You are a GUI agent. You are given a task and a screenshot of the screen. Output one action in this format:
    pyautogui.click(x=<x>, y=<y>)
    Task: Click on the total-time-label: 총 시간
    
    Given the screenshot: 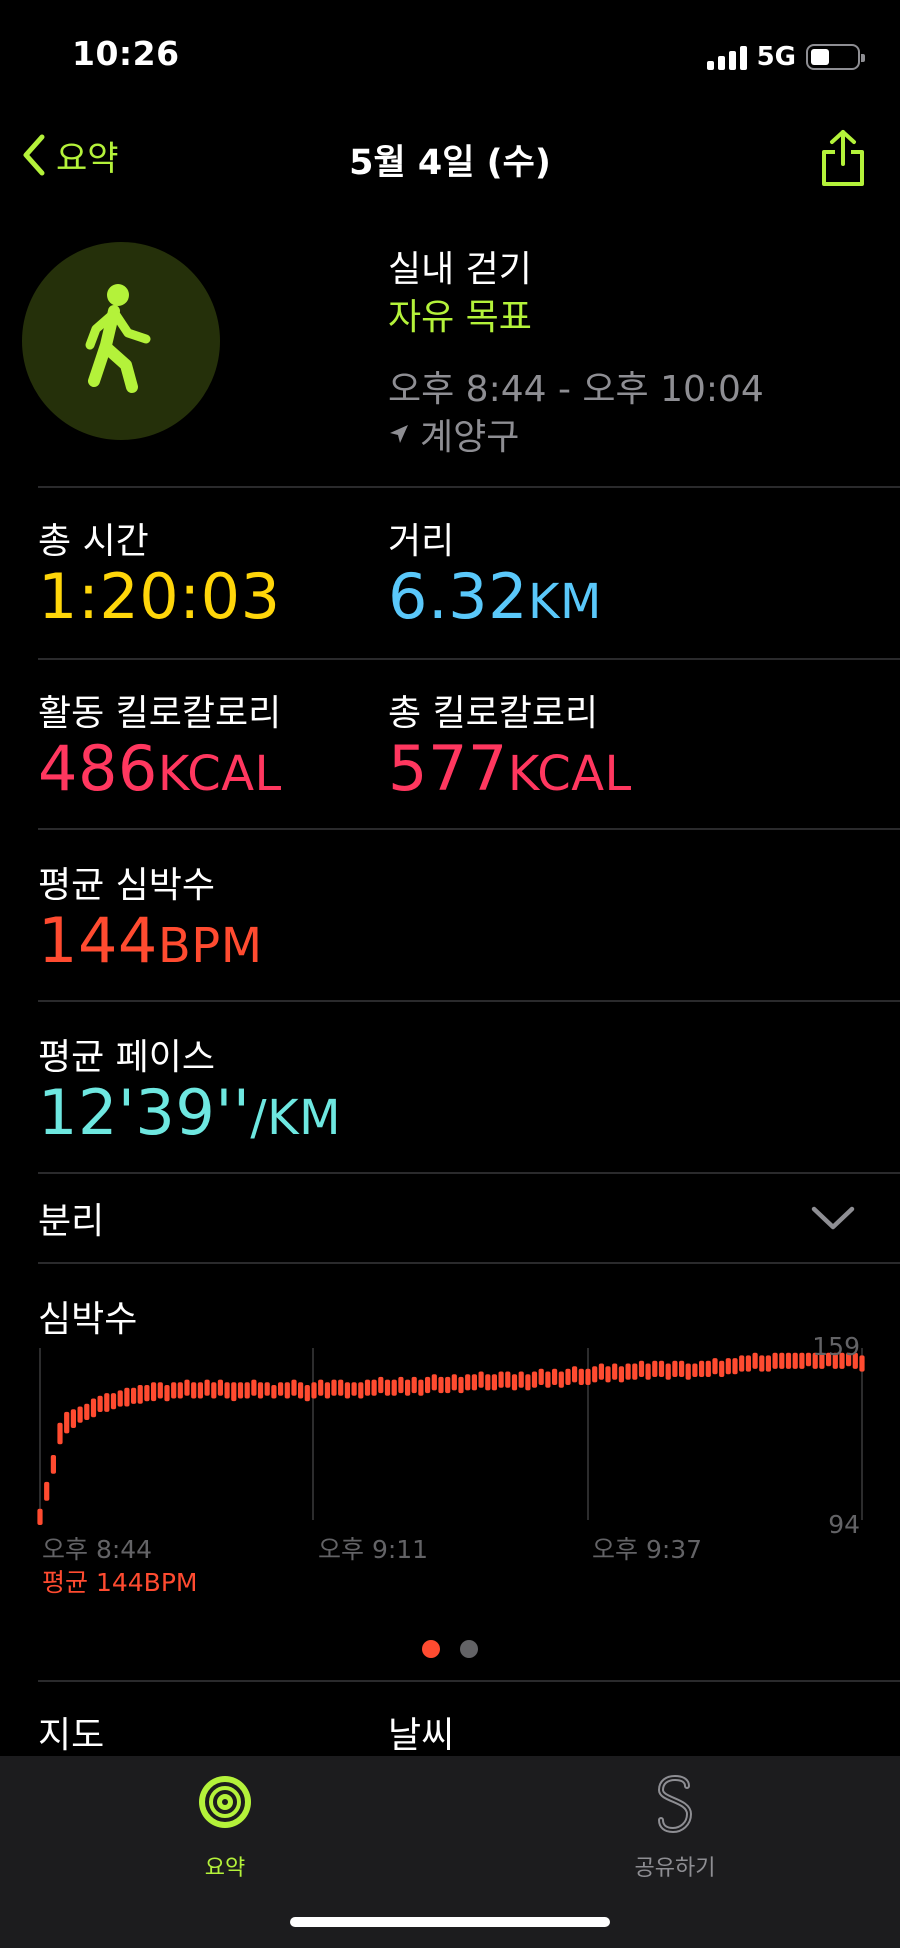 What is the action you would take?
    pyautogui.click(x=93, y=541)
    